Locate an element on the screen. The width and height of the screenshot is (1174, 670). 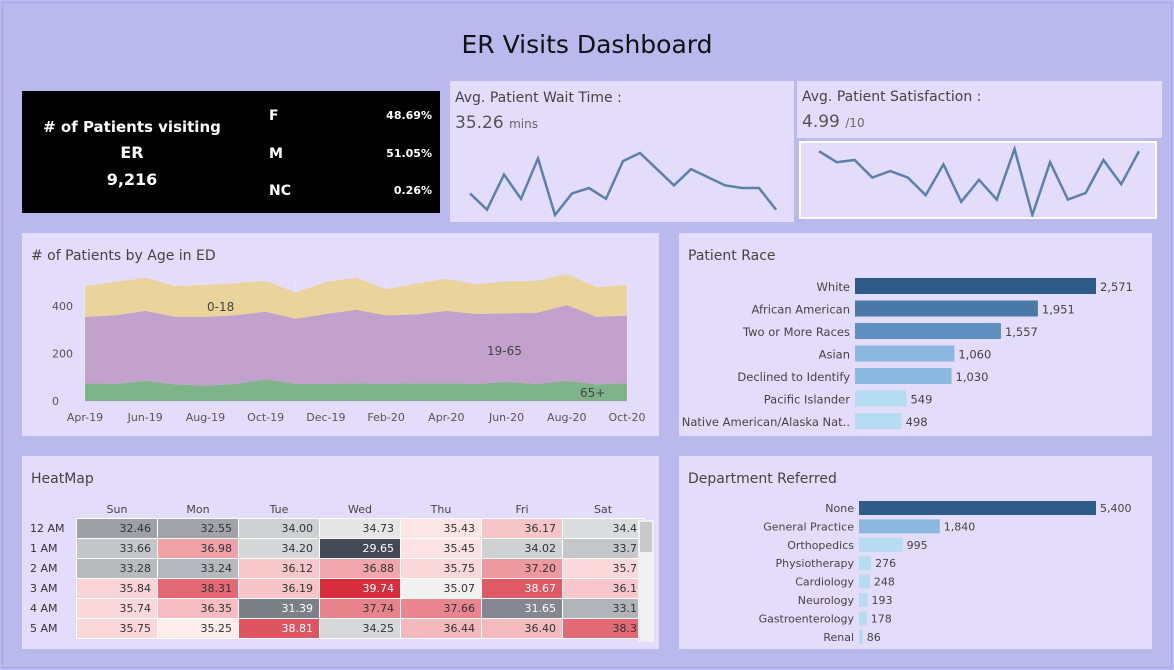
age-y-tick: 200 is located at coordinates (62, 354).